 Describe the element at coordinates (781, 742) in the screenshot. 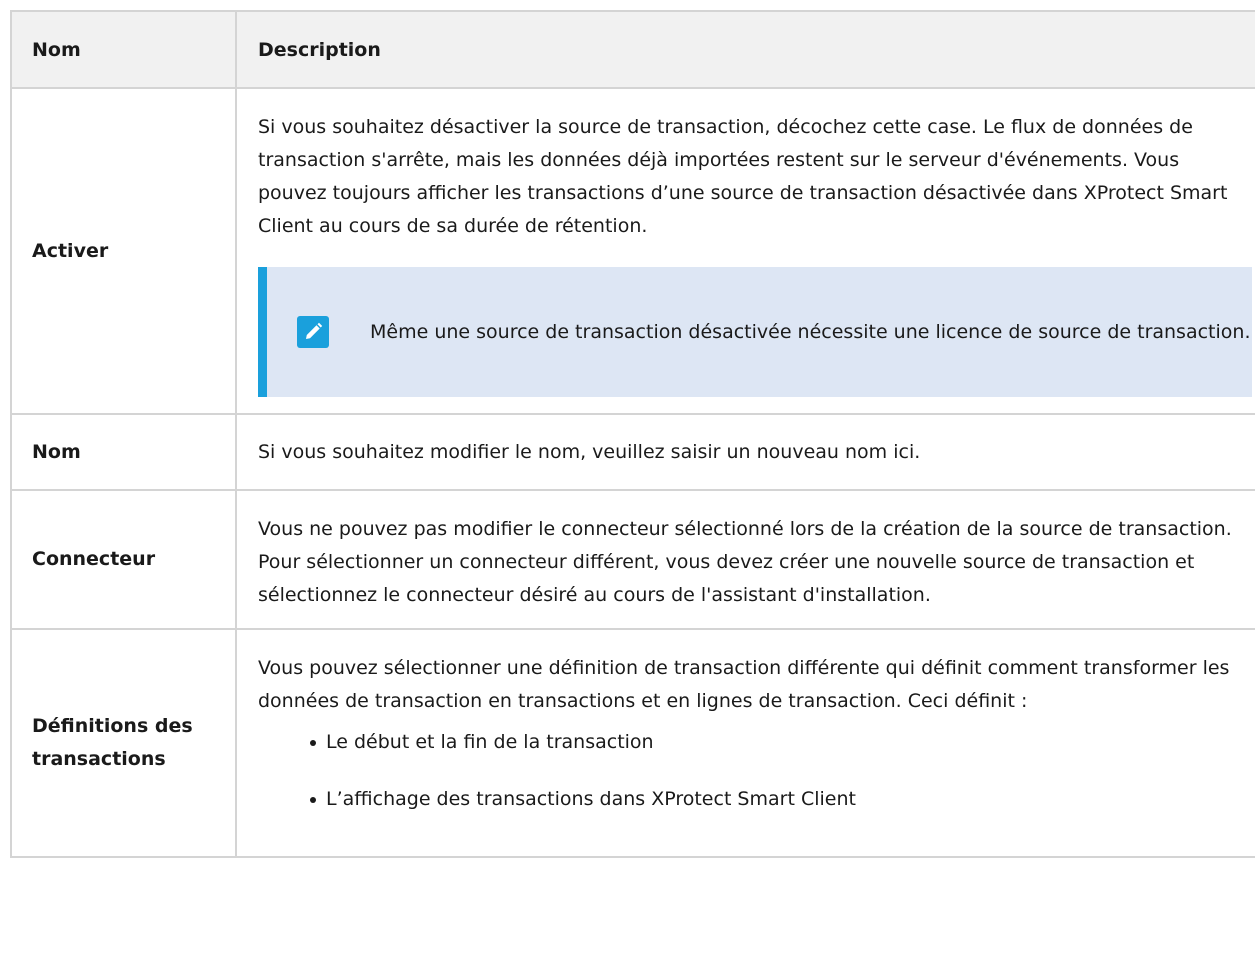

I see `list-item: Le début et la fin de la transaction` at that location.